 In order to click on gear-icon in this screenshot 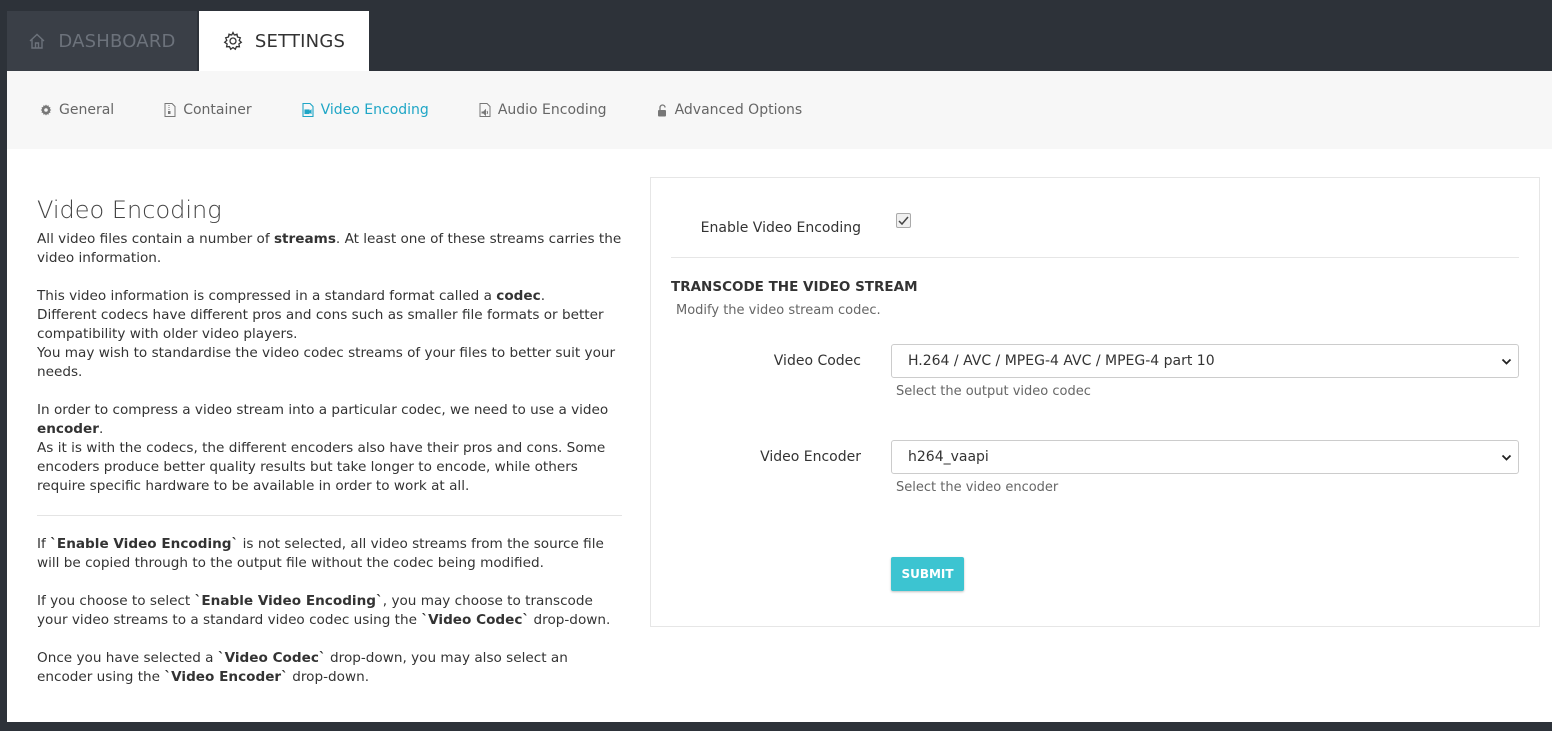, I will do `click(233, 41)`.